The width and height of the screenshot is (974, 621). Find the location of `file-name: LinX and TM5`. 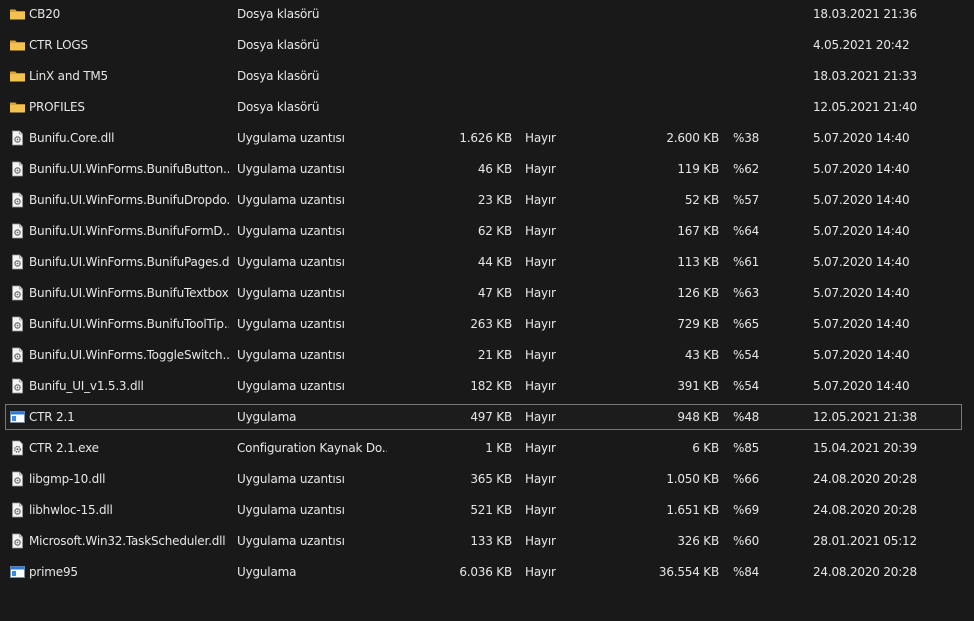

file-name: LinX and TM5 is located at coordinates (68, 76).